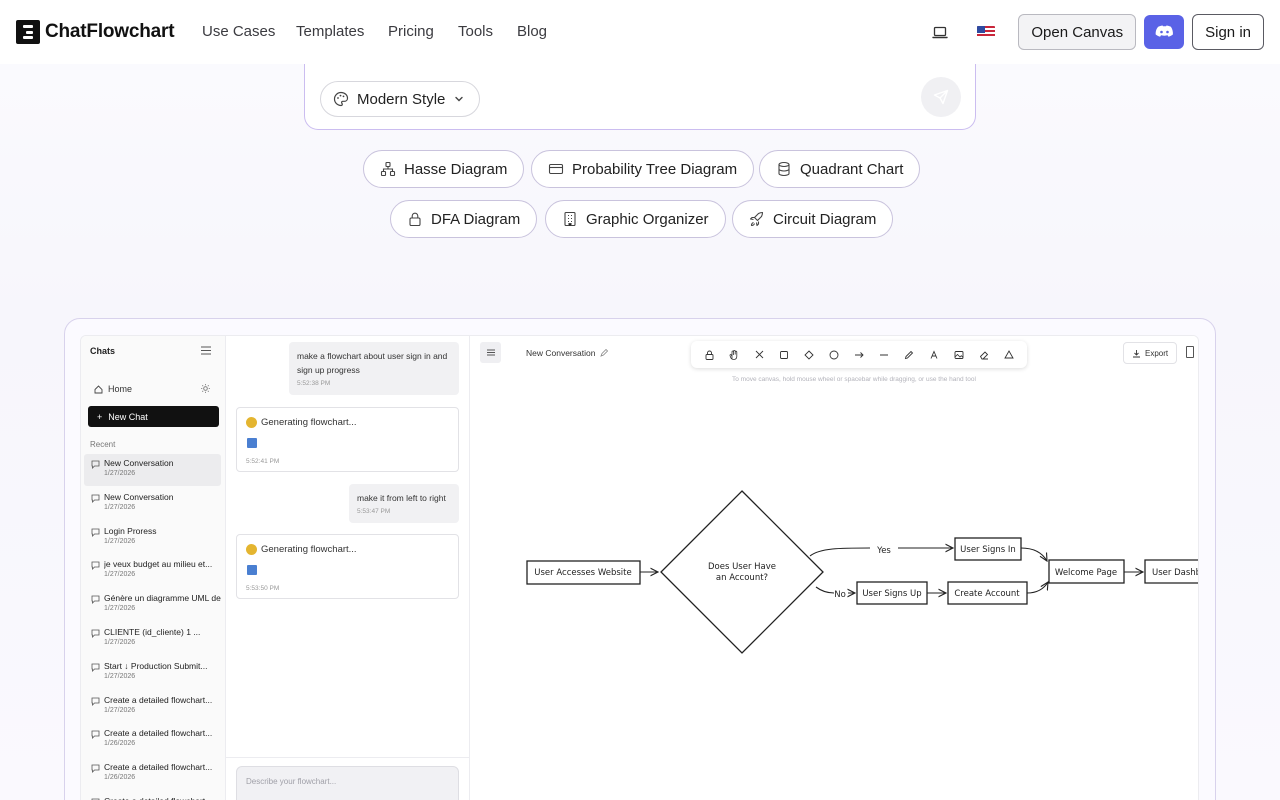  What do you see at coordinates (120, 778) in the screenshot?
I see `conversation-date: 1/26/2026` at bounding box center [120, 778].